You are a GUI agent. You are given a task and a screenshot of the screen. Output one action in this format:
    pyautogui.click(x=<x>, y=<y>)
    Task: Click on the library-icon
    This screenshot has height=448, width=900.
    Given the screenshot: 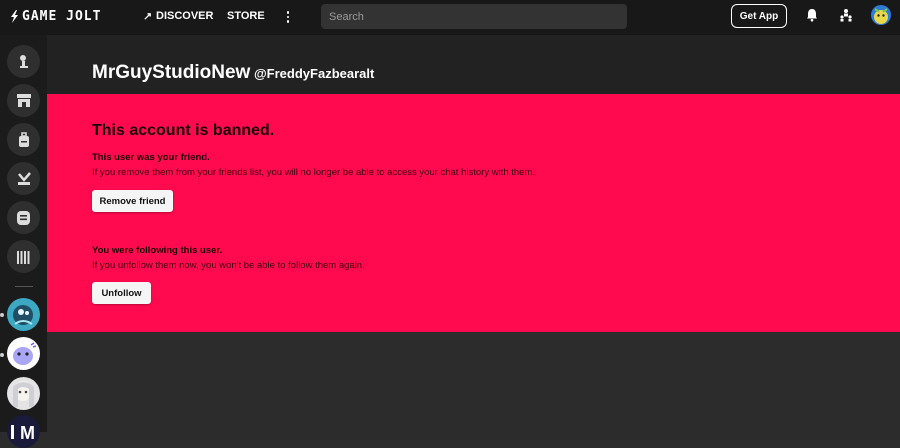 What is the action you would take?
    pyautogui.click(x=22, y=257)
    